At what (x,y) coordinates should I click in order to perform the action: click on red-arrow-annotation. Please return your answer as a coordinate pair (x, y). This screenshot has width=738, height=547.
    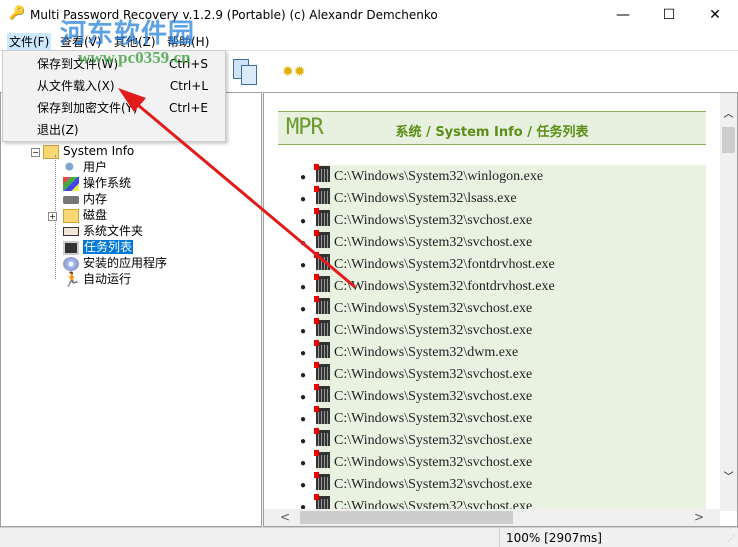
    Looking at the image, I should click on (237, 188).